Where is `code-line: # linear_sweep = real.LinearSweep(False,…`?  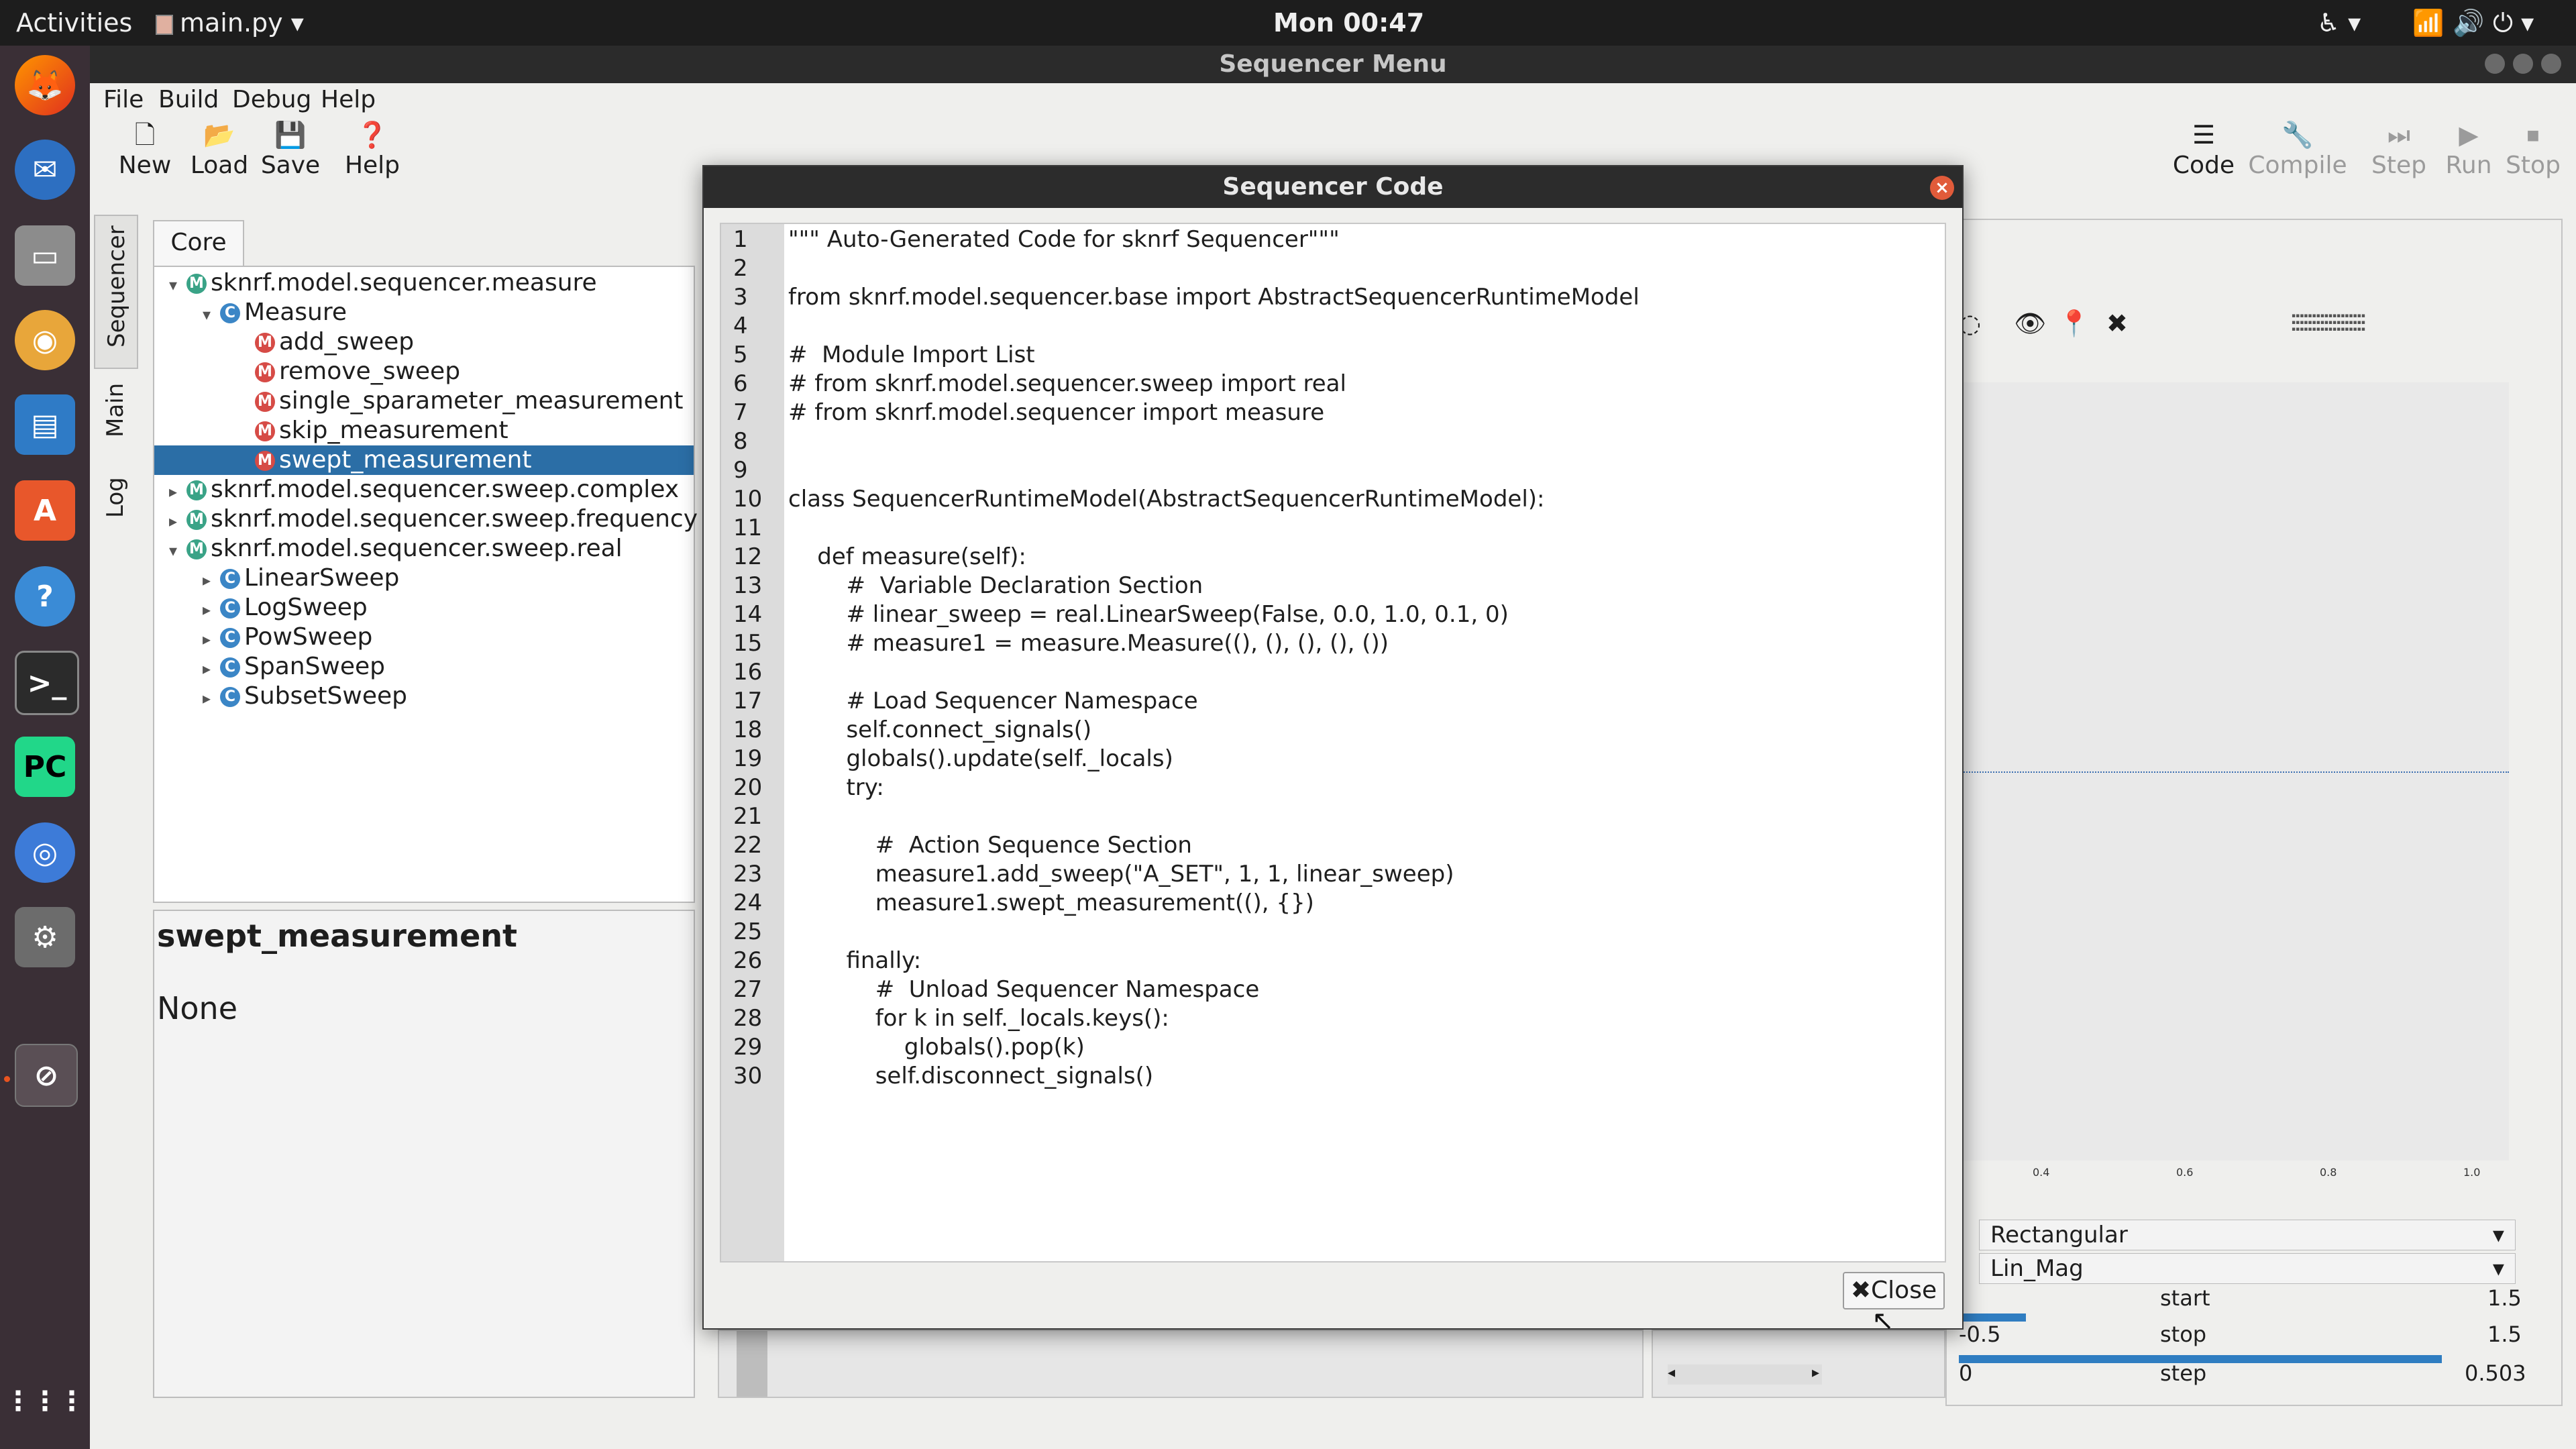
code-line: # linear_sweep = real.LinearSweep(False,… is located at coordinates (1148, 614).